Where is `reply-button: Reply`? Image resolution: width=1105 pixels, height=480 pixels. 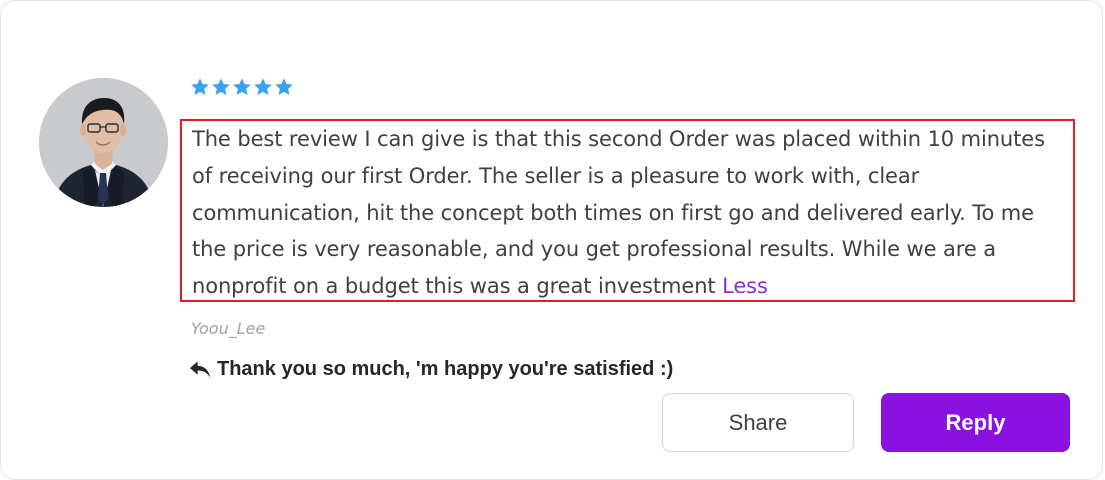
reply-button: Reply is located at coordinates (975, 422).